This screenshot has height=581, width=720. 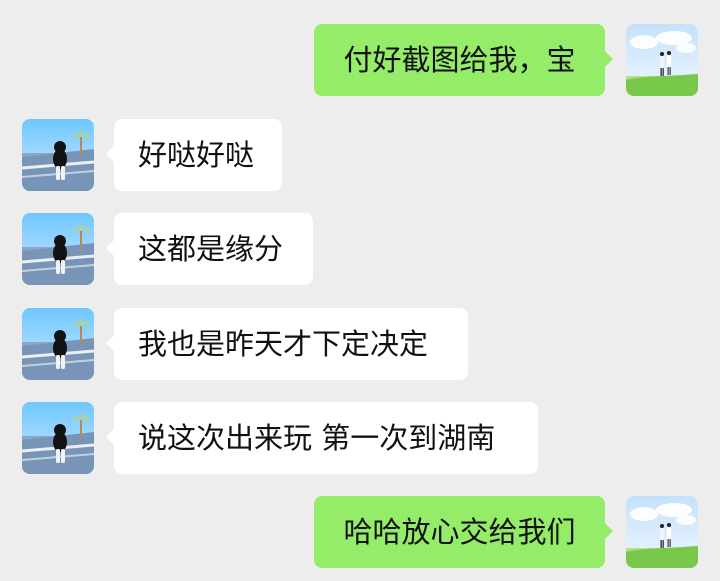 I want to click on message-bubble-other-3: 我也是昨天才下定决定, so click(x=287, y=344).